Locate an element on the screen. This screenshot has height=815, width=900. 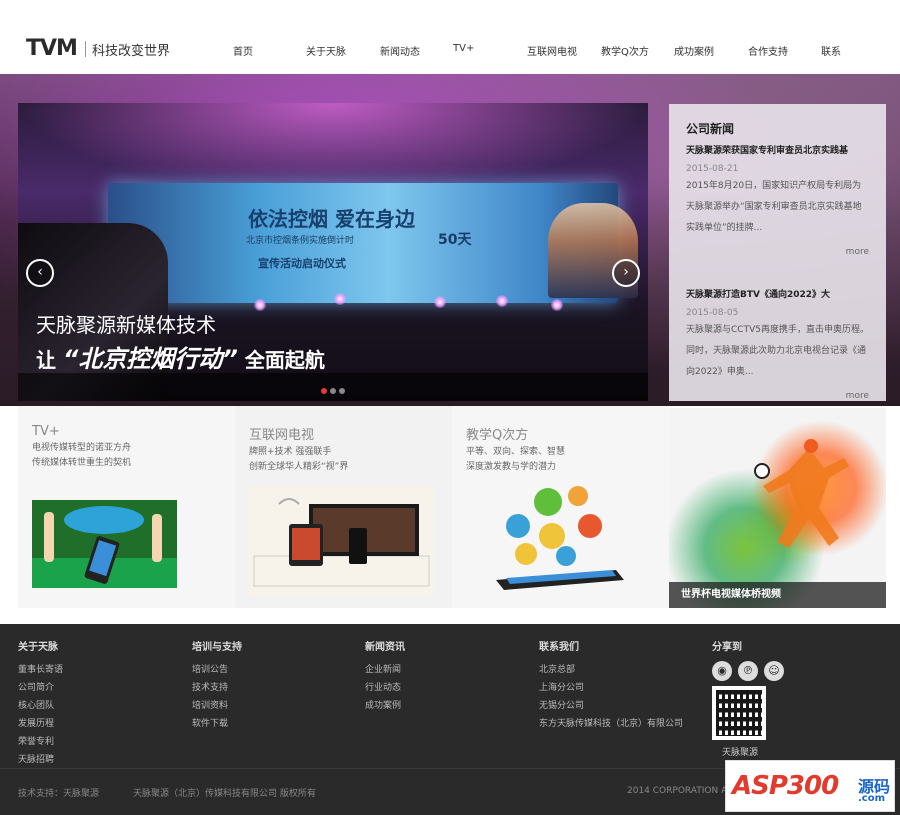
footer-link: 上海分公司 is located at coordinates (611, 688).